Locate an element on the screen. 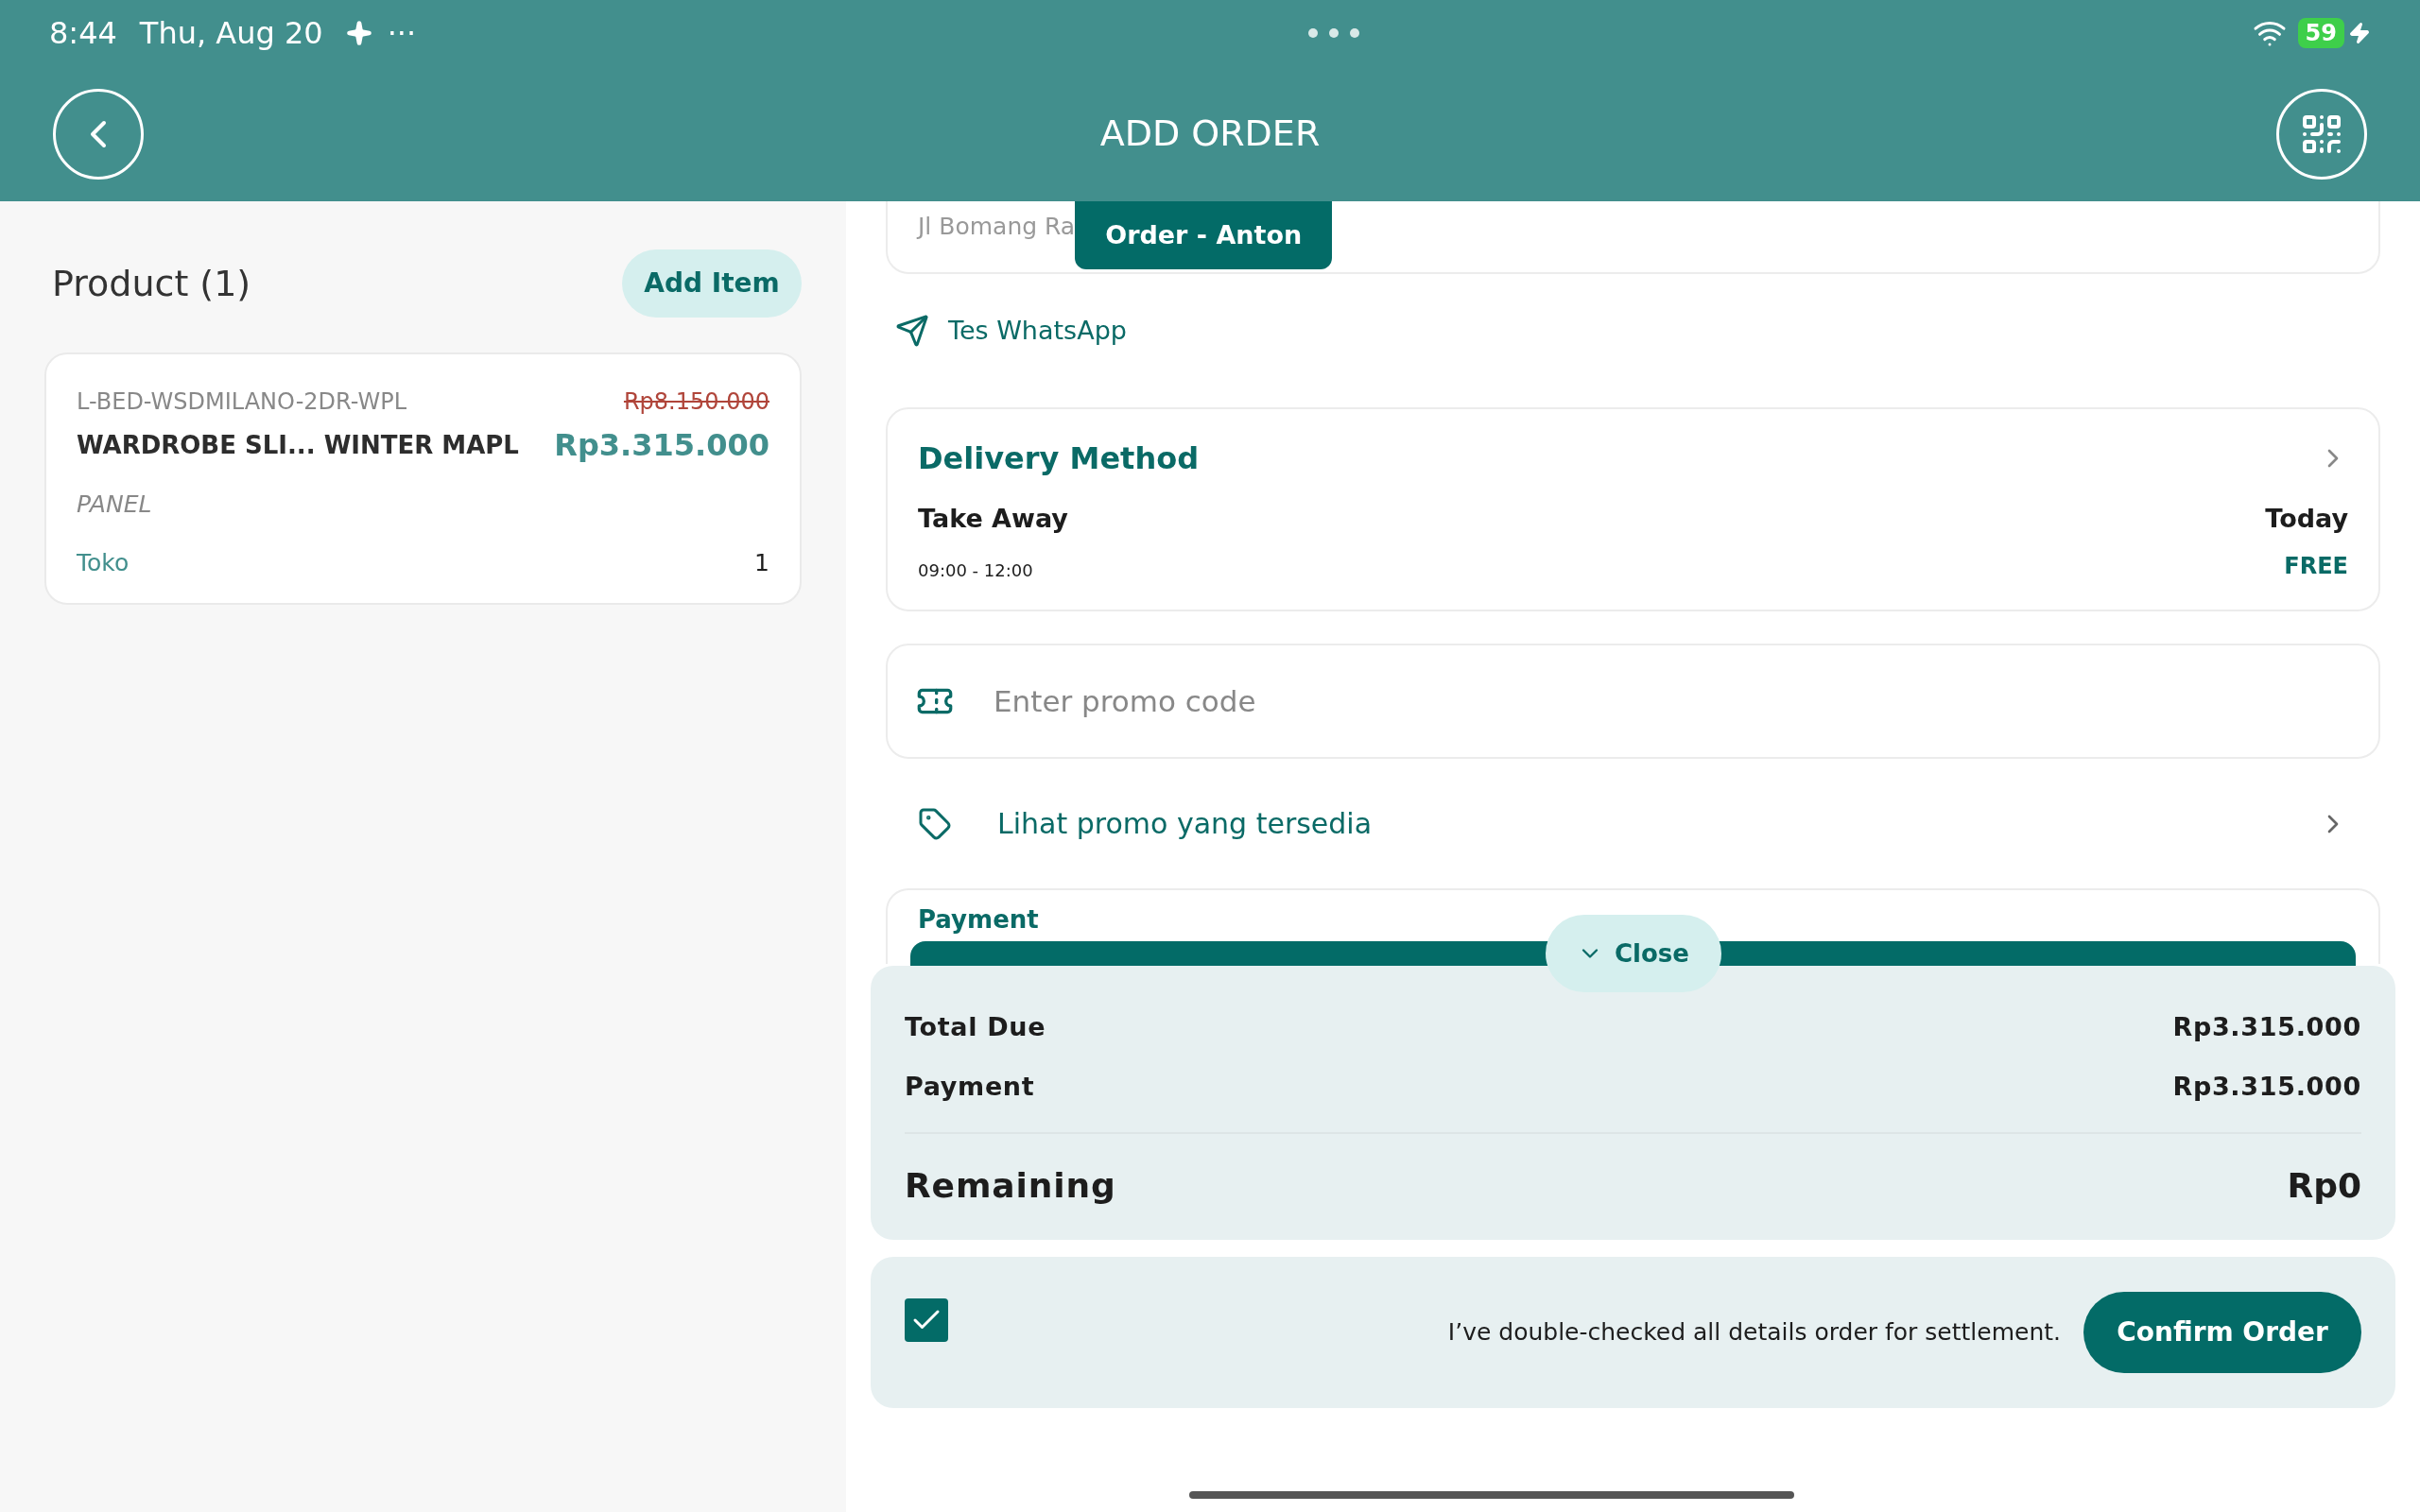  product-sku: L-BED-WSDMILANO-2DR-WPL is located at coordinates (242, 402).